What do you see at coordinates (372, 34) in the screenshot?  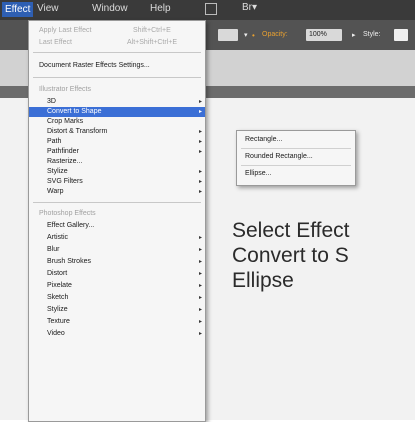 I see `style-label: Style:` at bounding box center [372, 34].